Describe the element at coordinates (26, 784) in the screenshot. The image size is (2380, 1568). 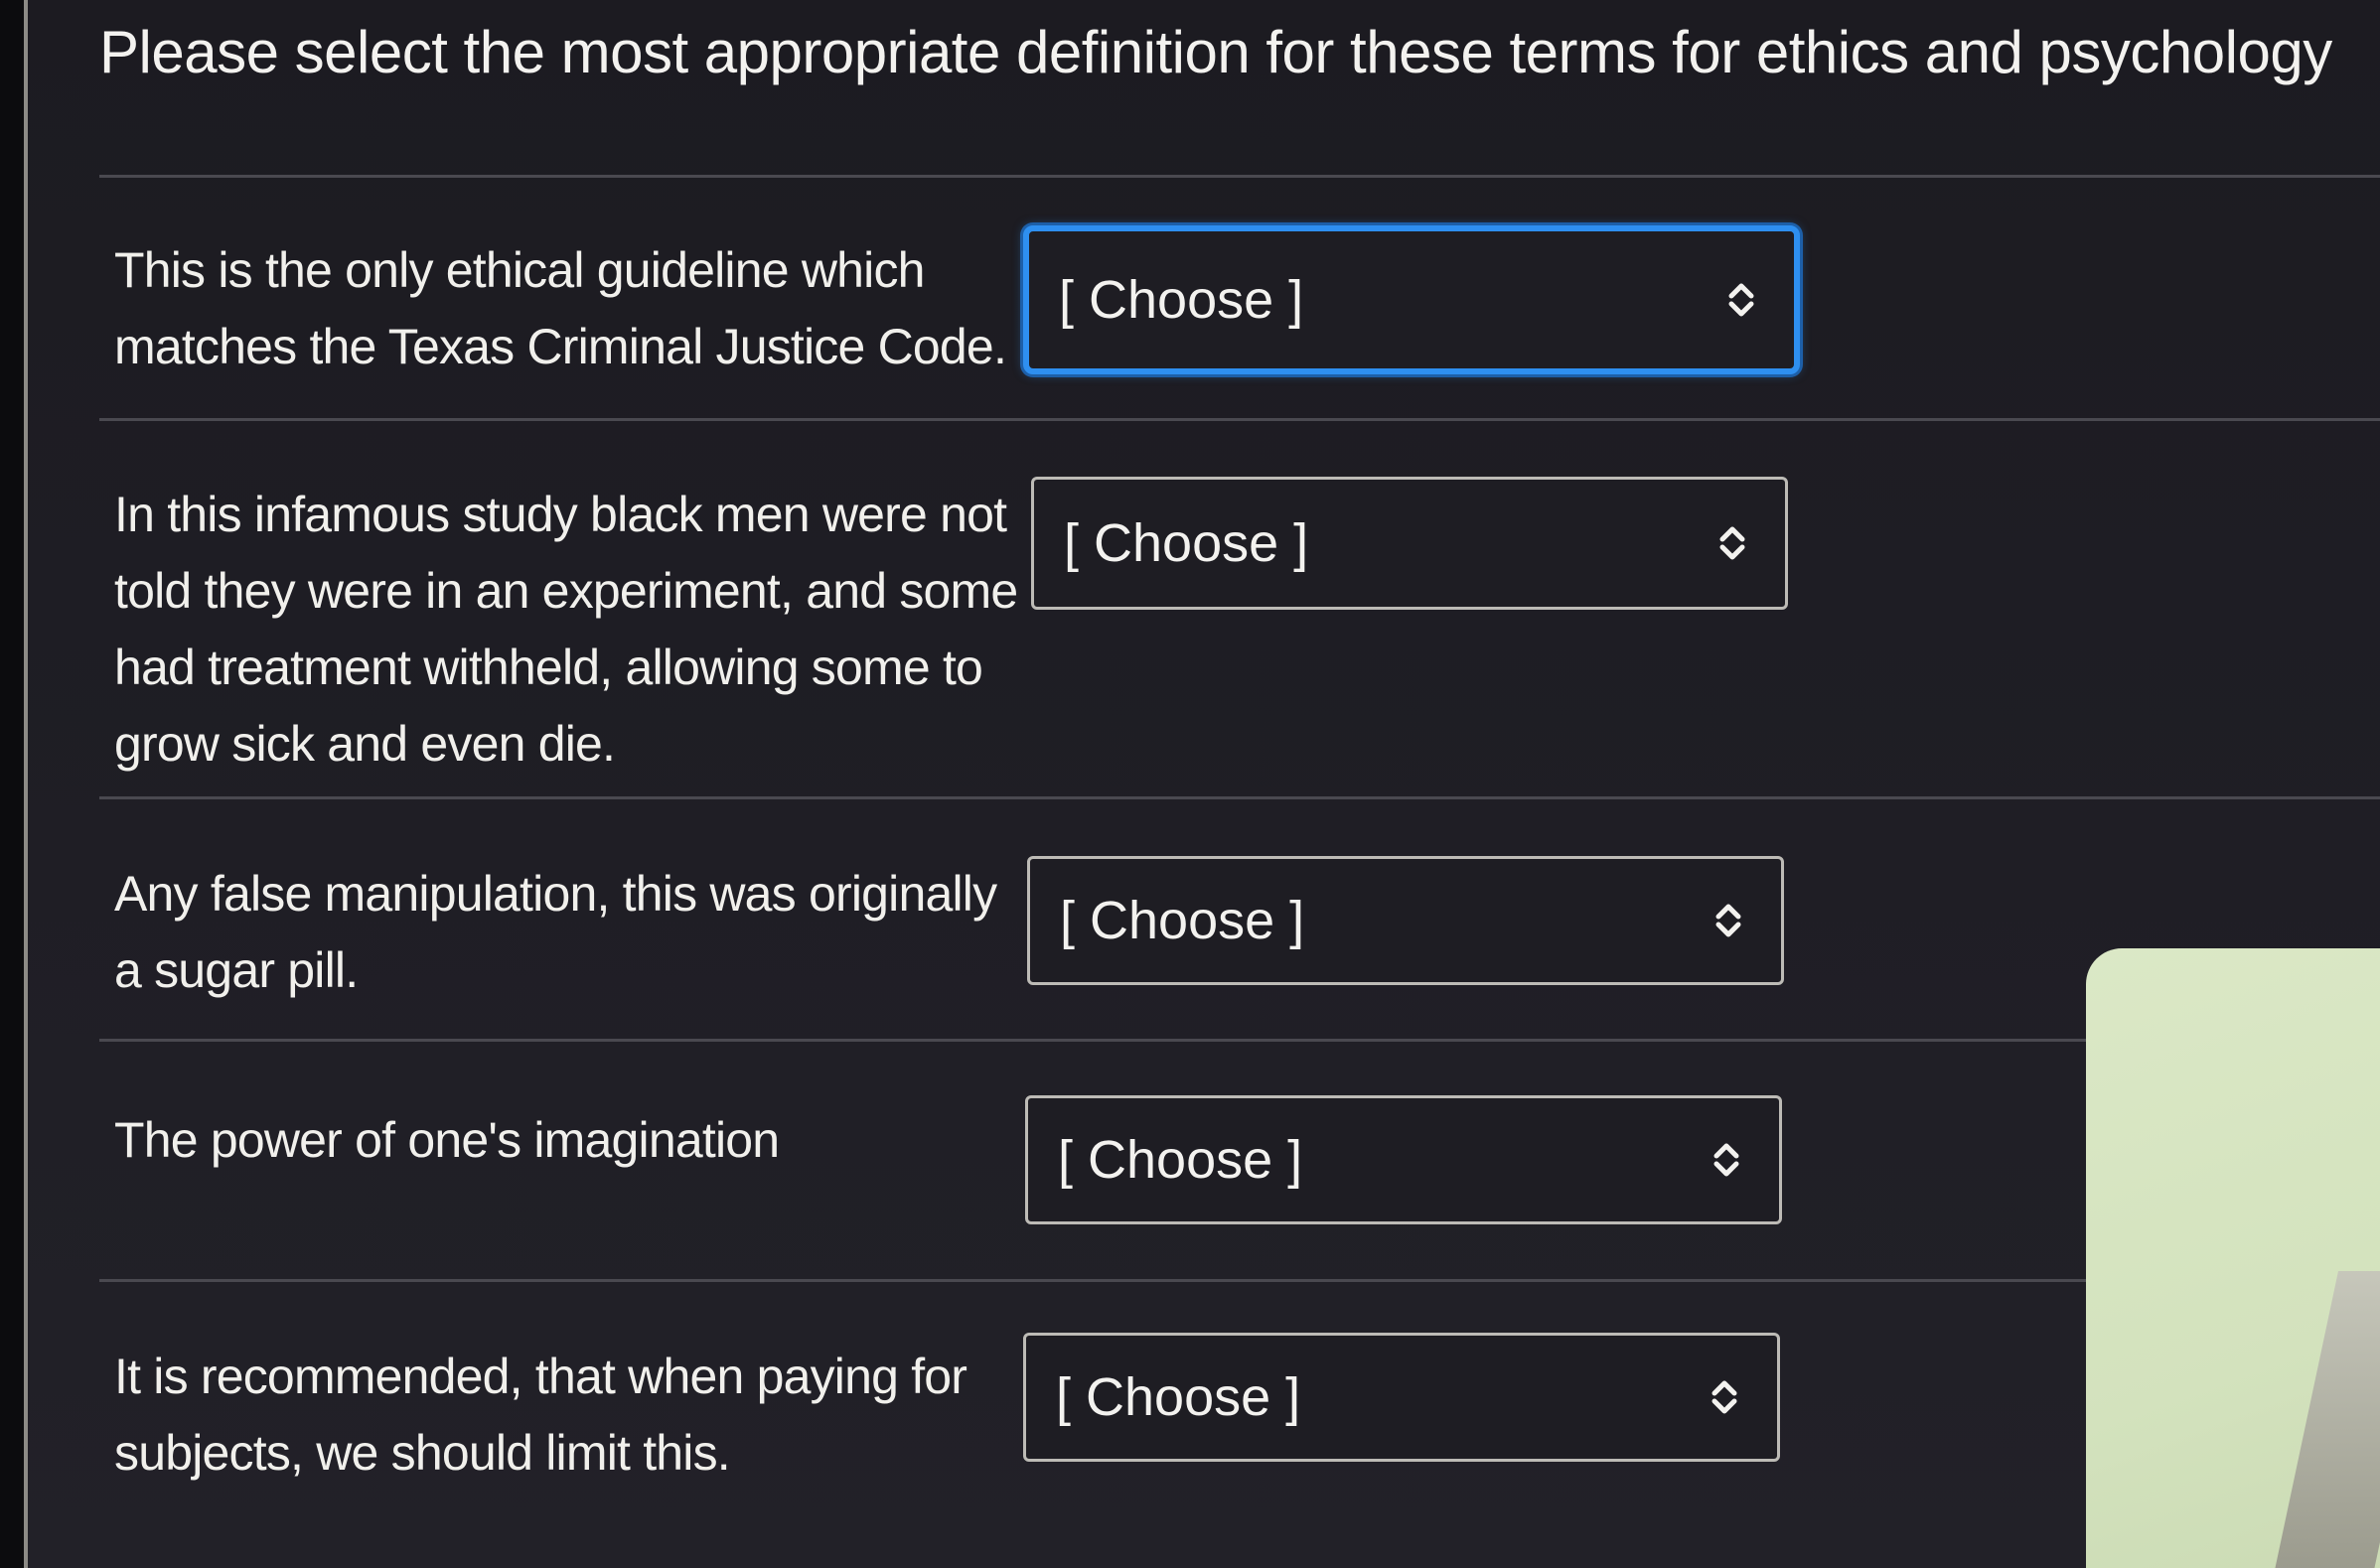
I see `monitor-bezel-edge` at that location.